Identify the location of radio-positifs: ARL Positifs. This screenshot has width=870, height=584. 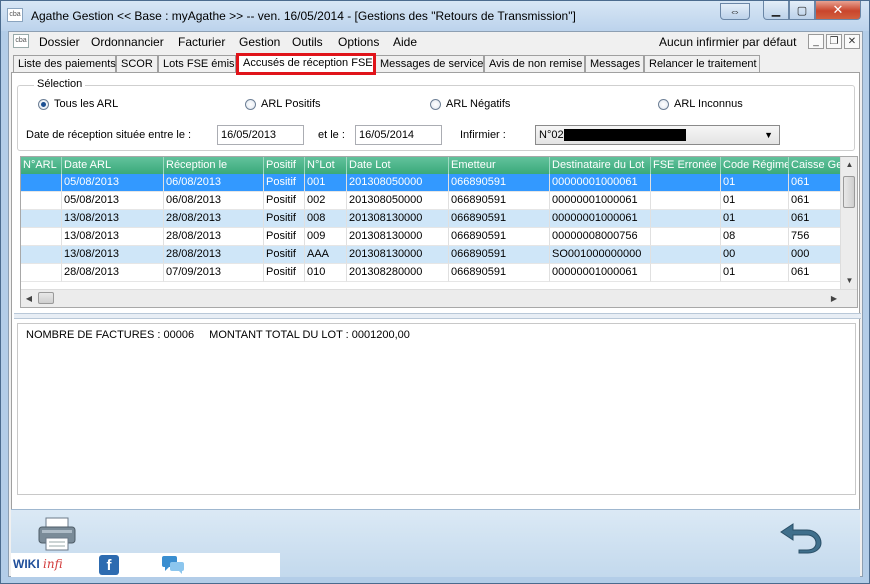
(283, 104).